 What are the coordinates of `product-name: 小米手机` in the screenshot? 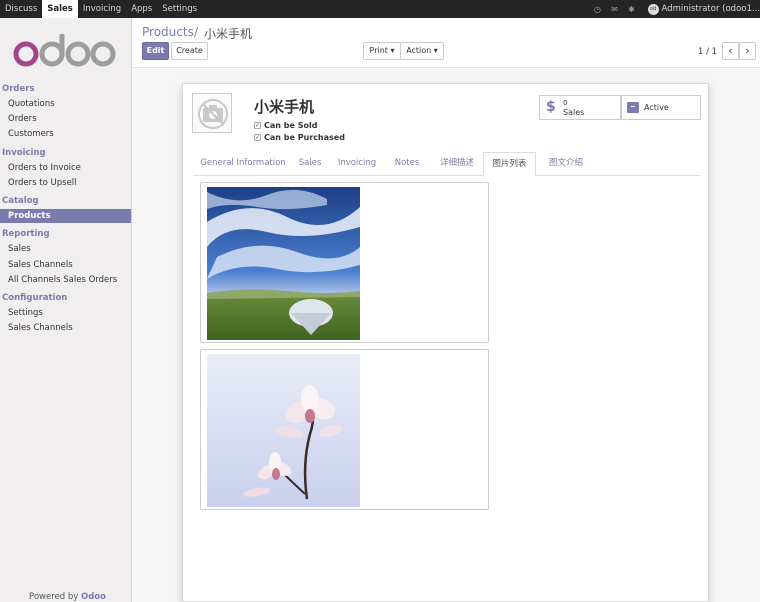 It's located at (284, 106).